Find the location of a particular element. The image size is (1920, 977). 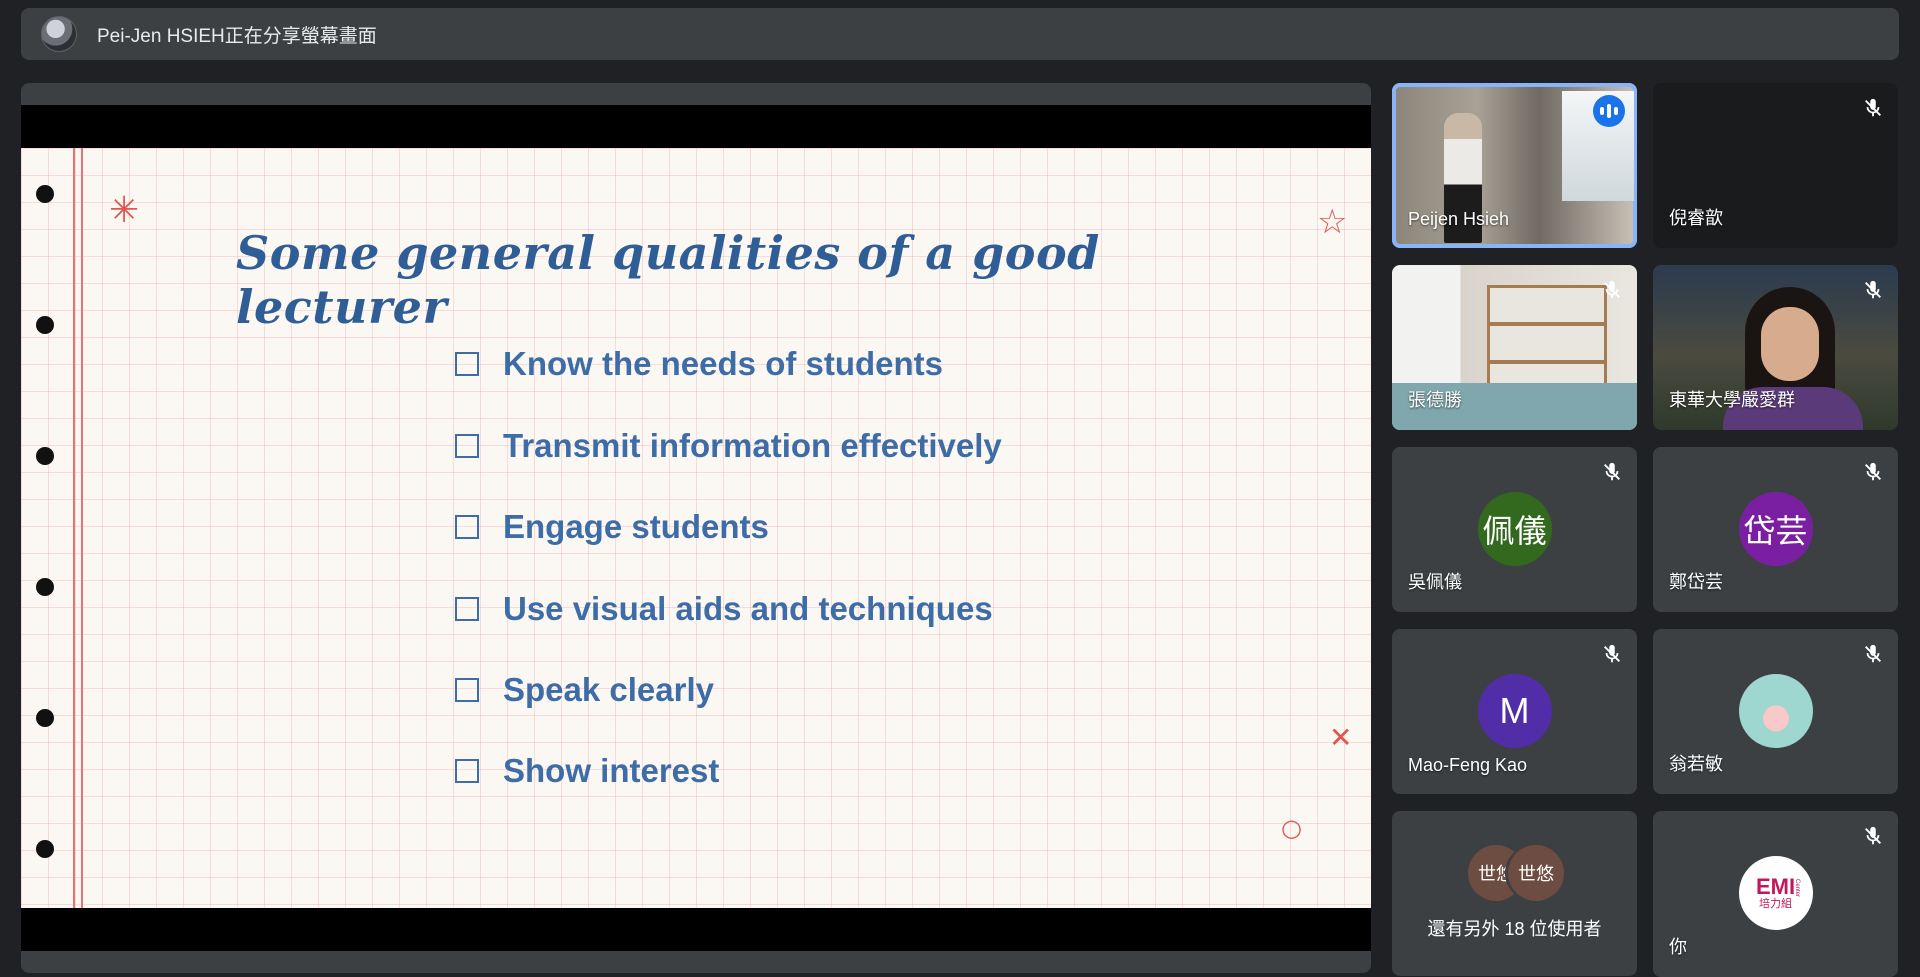

participant-tile: 張德勝 is located at coordinates (1514, 347).